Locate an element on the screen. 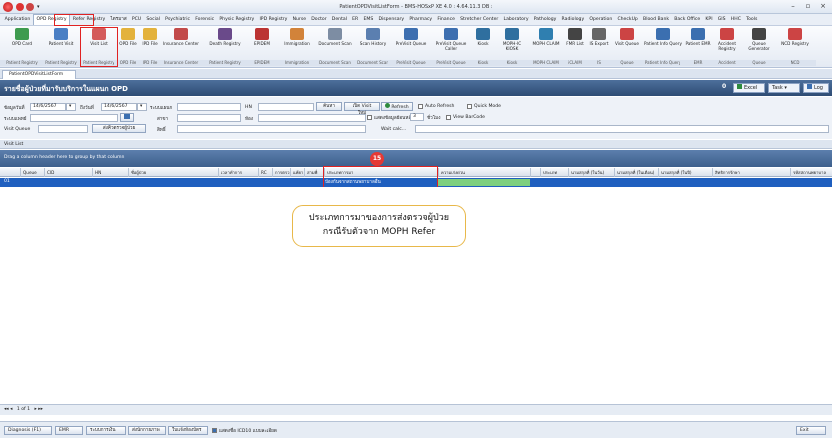  open-visit-button: เปิด Visit ใหม่ is located at coordinates (362, 109).